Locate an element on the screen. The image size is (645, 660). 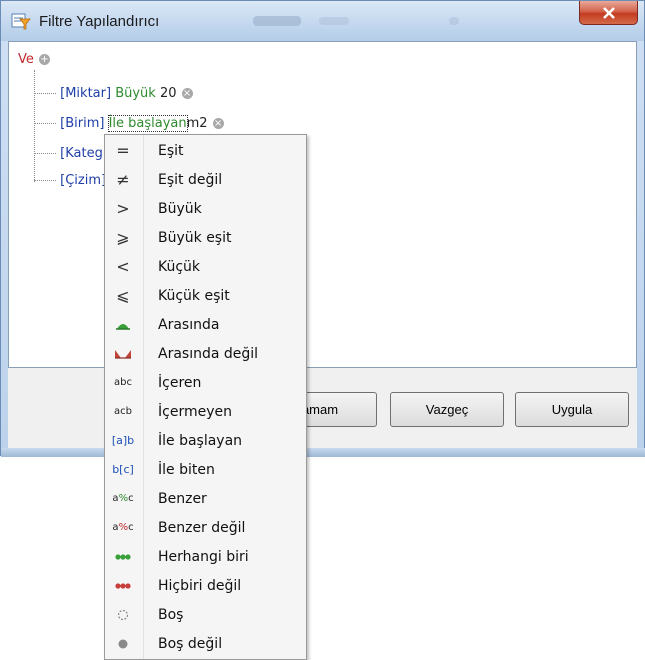
menu-item-between: Arasında is located at coordinates (205, 324).